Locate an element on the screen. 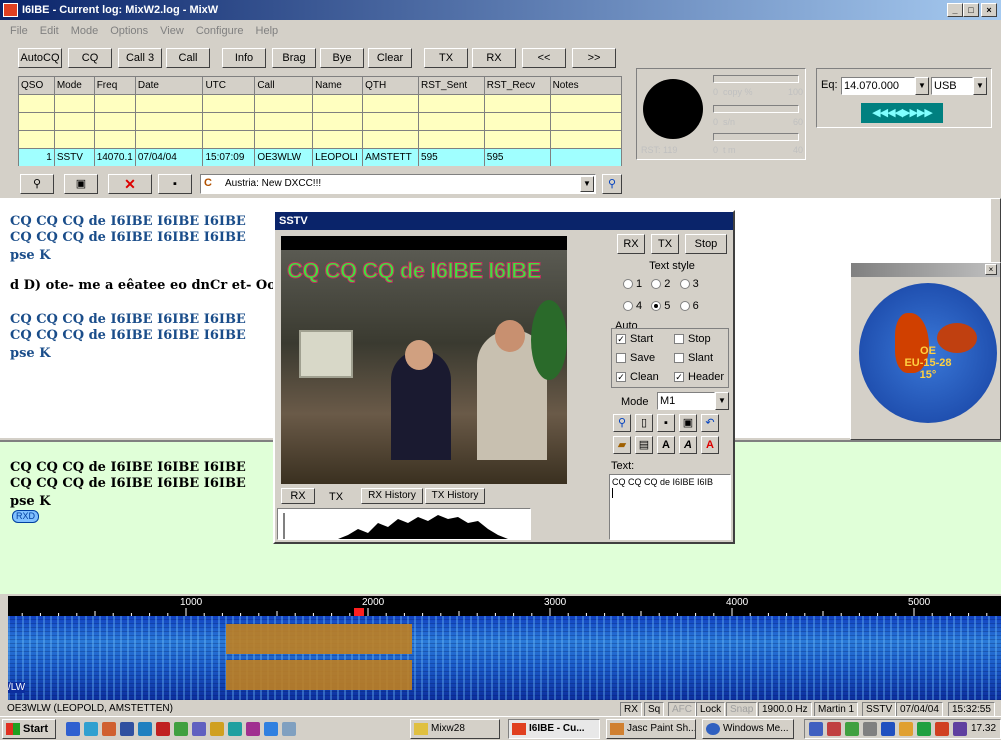  autocq-button: AutoCQ is located at coordinates (40, 58).